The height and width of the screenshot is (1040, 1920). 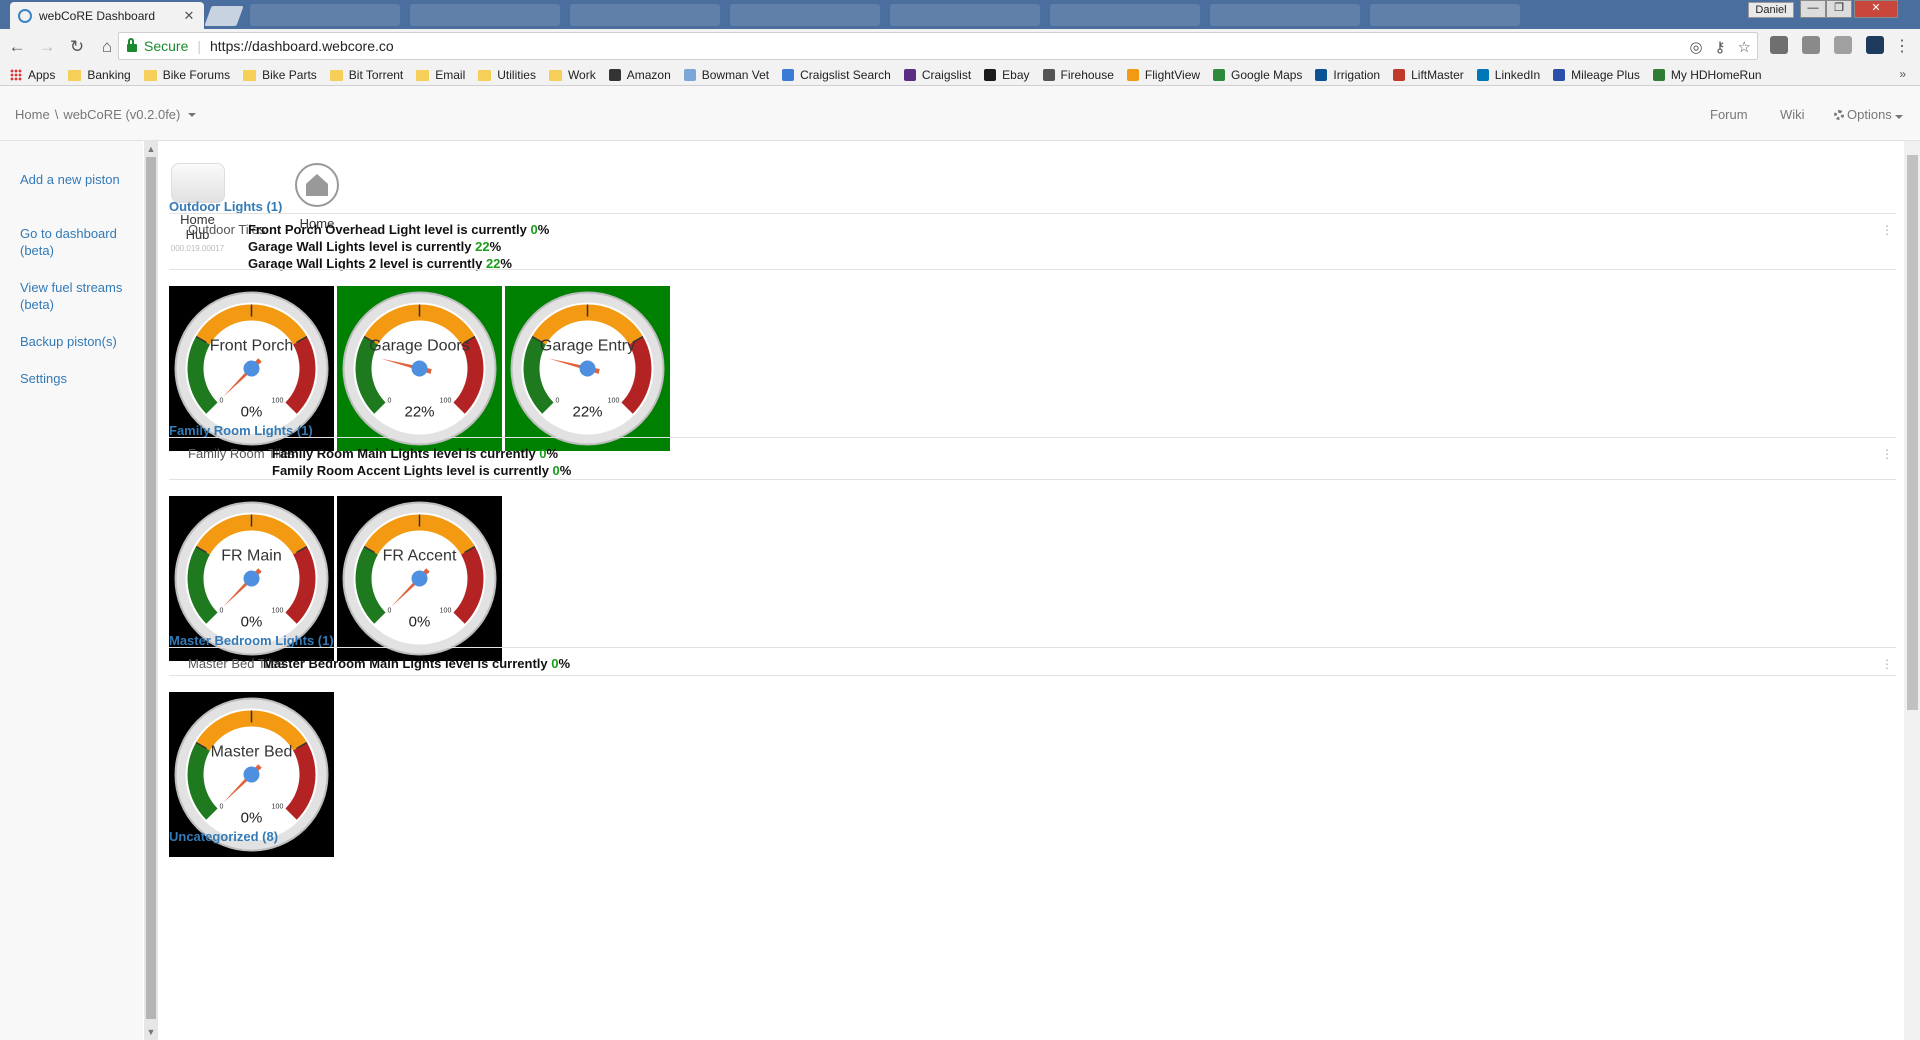 What do you see at coordinates (1771, 10) in the screenshot?
I see `profile-button: Daniel` at bounding box center [1771, 10].